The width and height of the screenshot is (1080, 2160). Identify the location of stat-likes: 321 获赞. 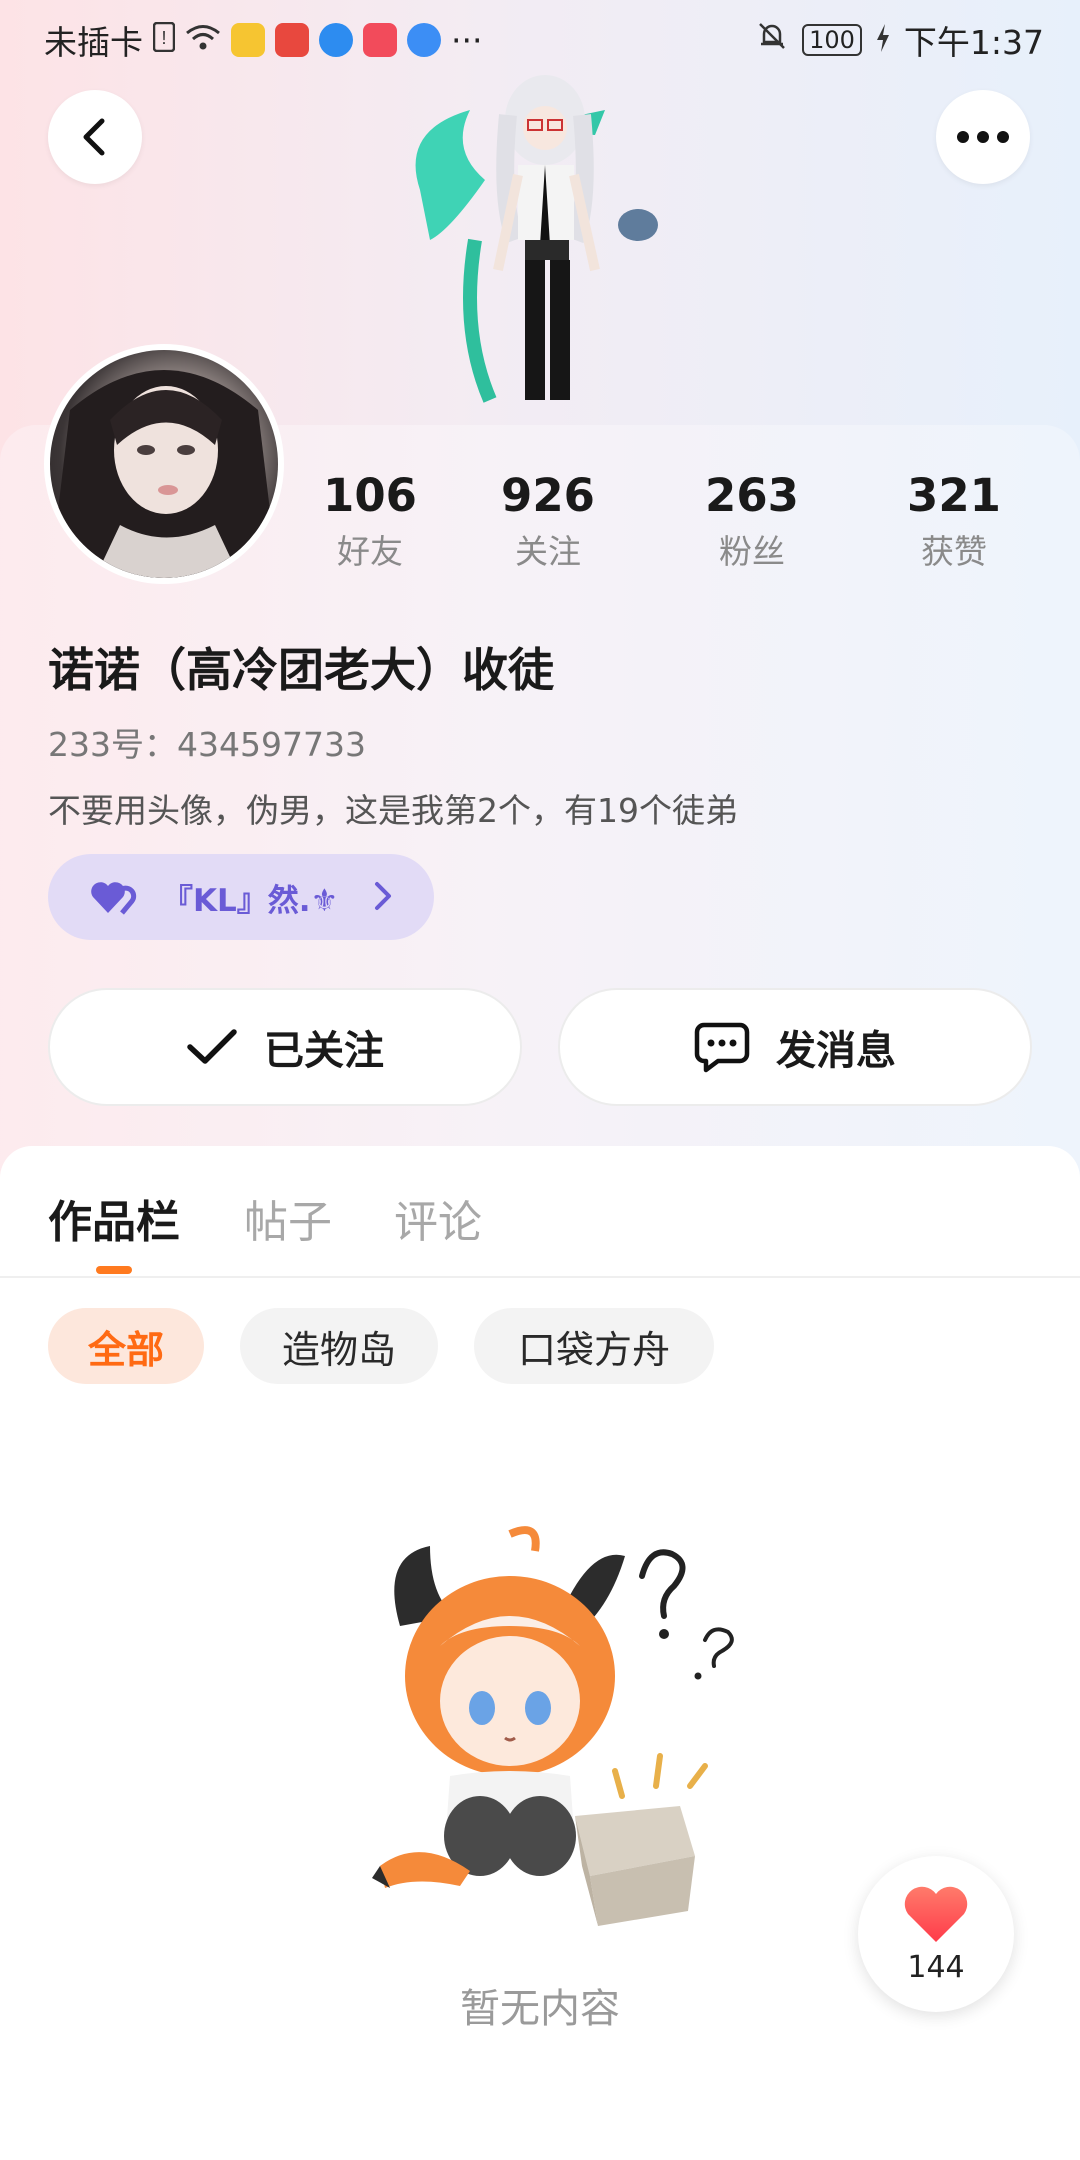
(954, 521).